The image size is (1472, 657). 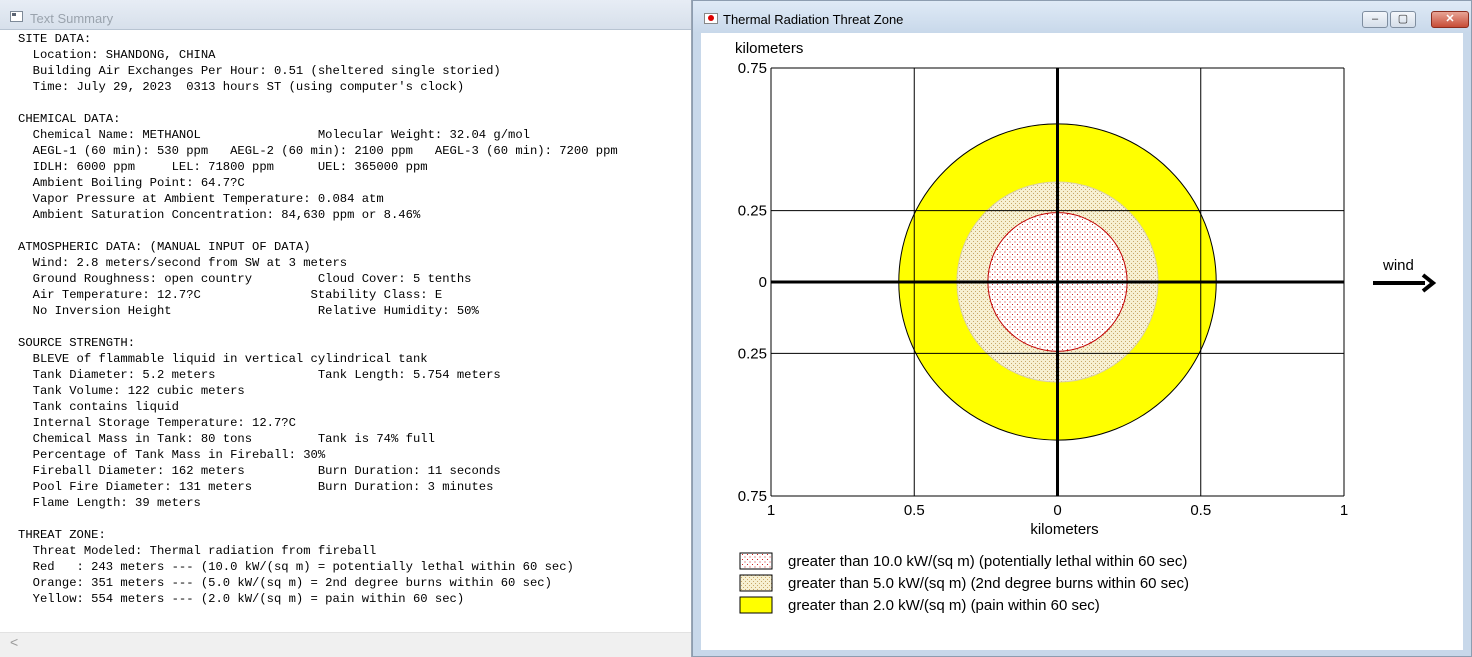 I want to click on text-summary-titlebar: Text Summary, so click(x=345, y=15).